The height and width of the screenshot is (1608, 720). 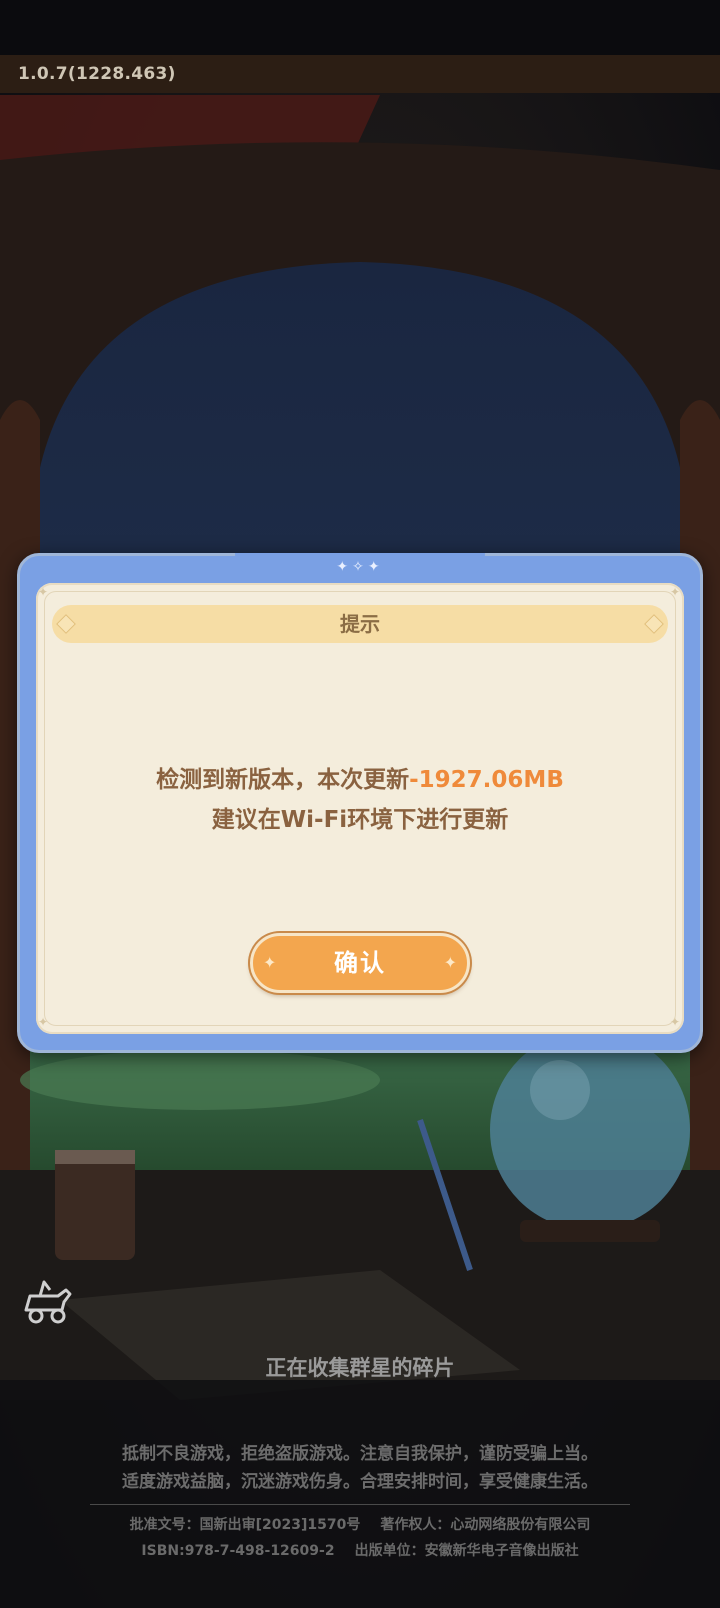 I want to click on footer-divider, so click(x=360, y=1504).